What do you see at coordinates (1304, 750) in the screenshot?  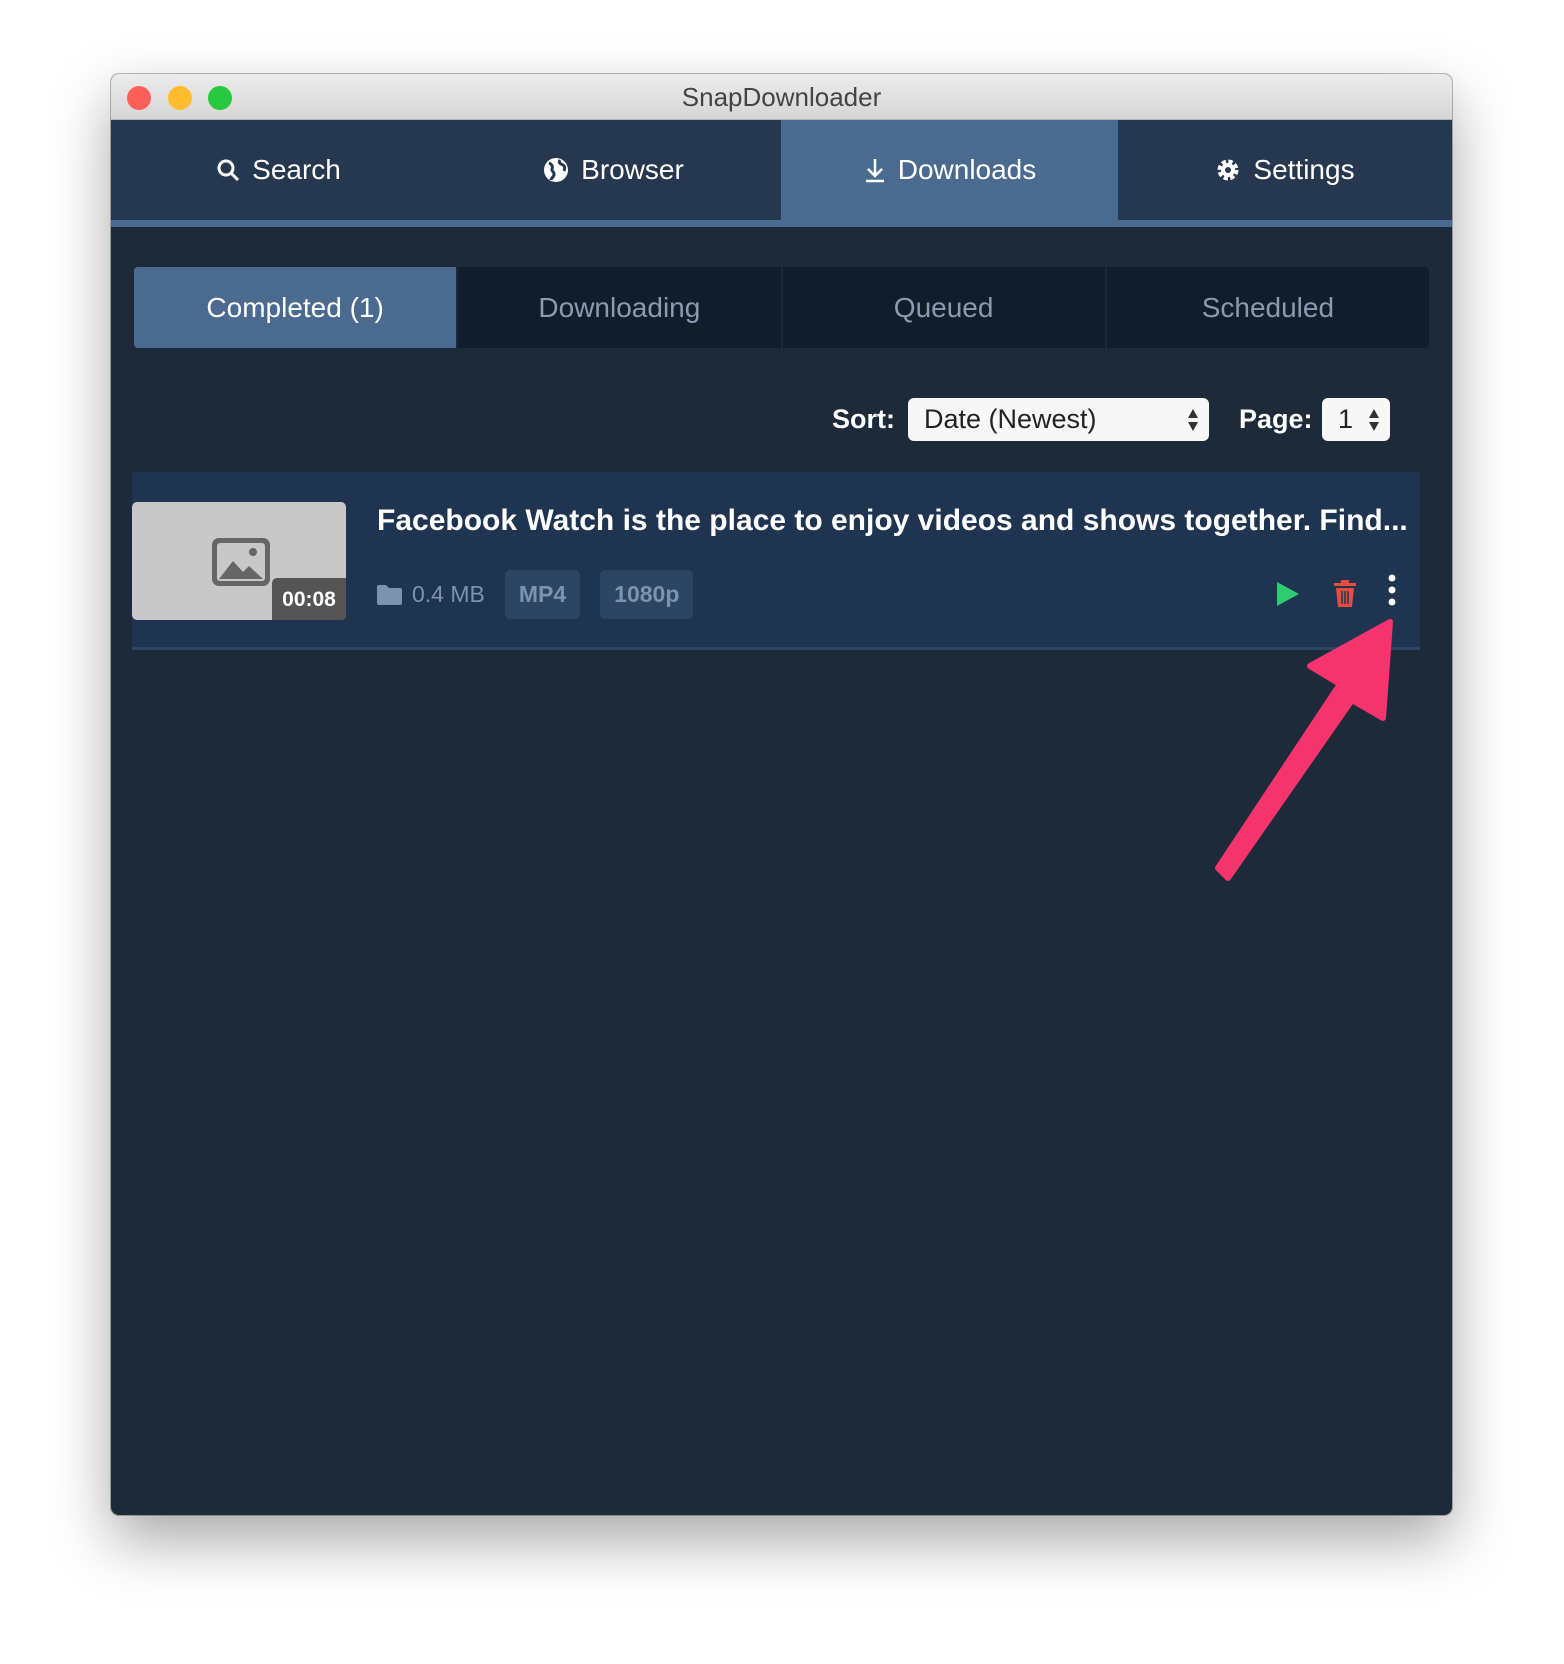 I see `annotation-arrow` at bounding box center [1304, 750].